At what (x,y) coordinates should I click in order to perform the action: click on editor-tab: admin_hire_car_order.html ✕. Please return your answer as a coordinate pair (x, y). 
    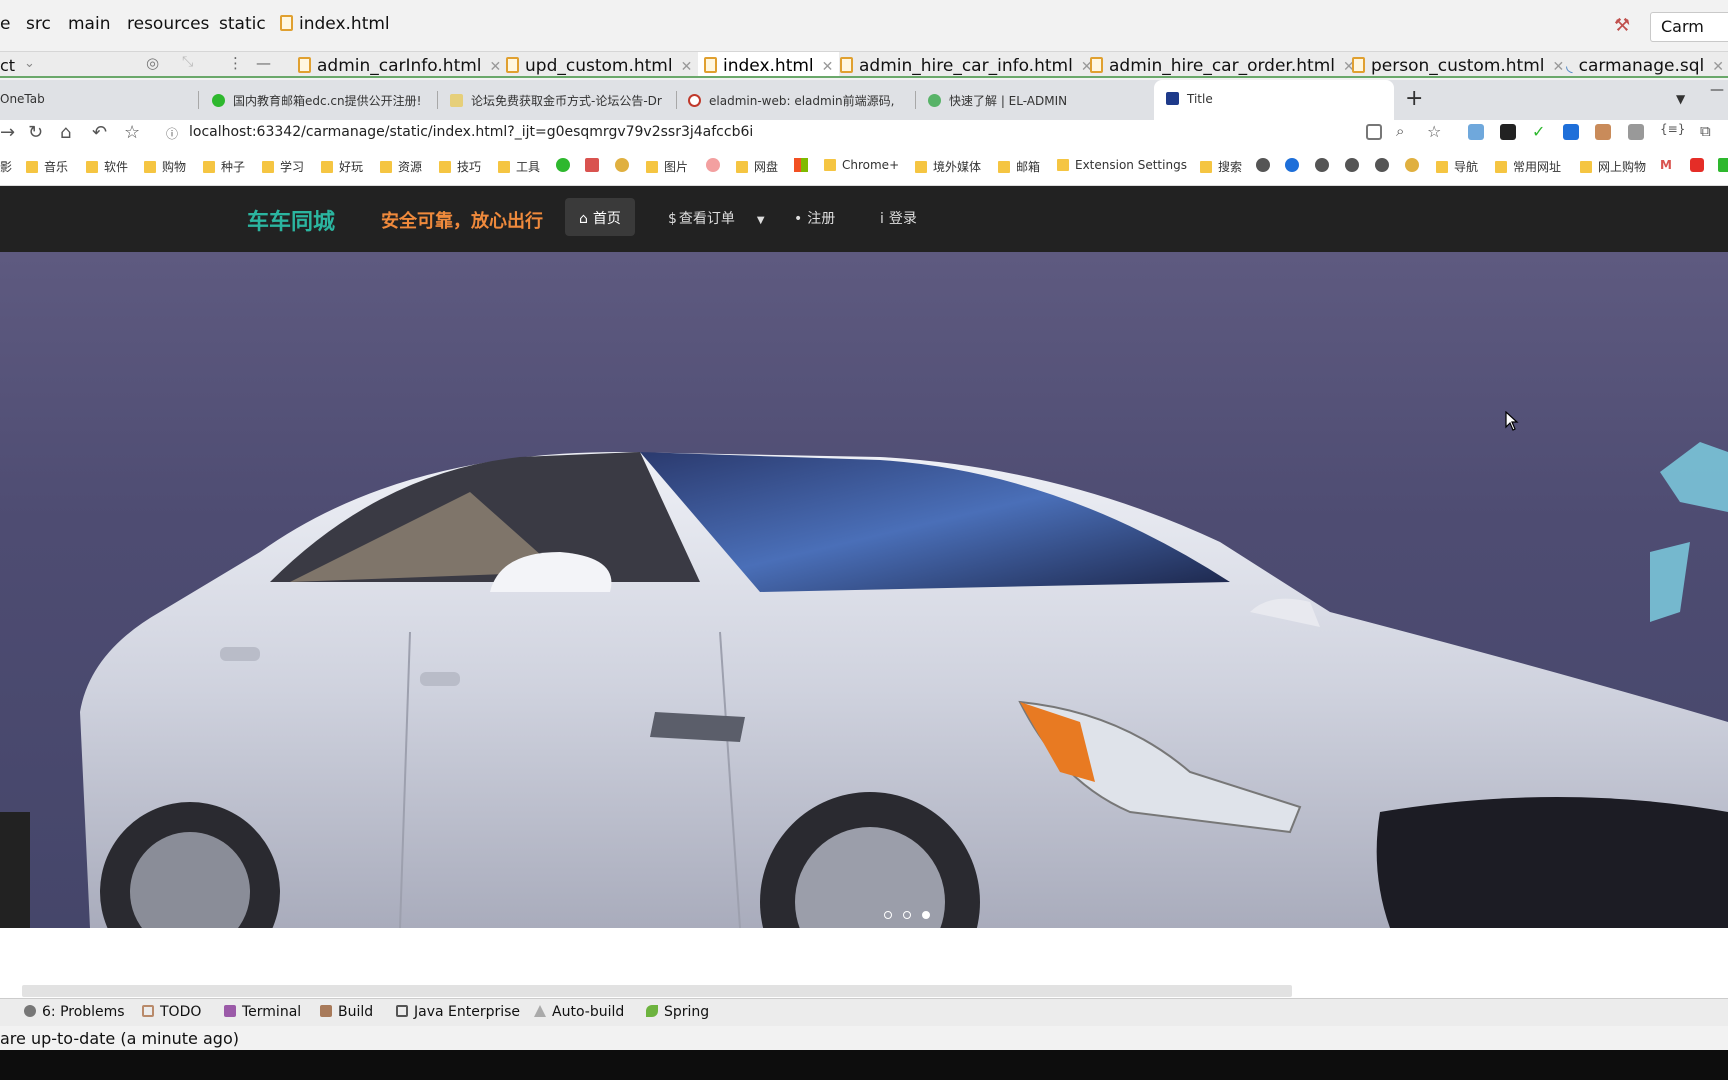
    Looking at the image, I should click on (1222, 66).